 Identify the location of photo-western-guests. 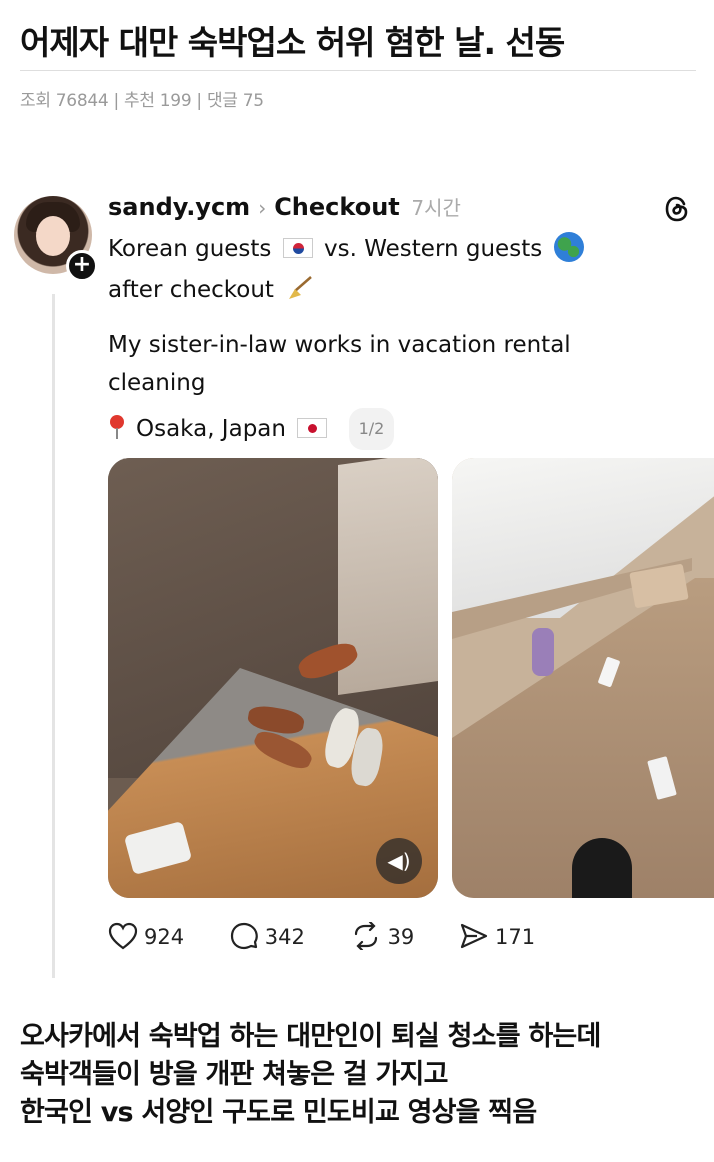
(583, 678).